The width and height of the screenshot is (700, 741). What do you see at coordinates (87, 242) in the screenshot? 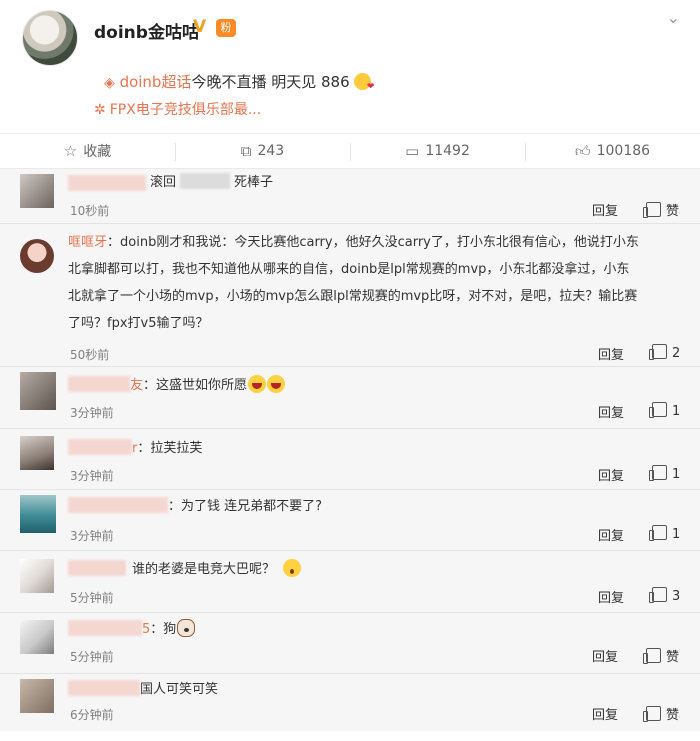
I see `commenter-name: 哐哐牙` at bounding box center [87, 242].